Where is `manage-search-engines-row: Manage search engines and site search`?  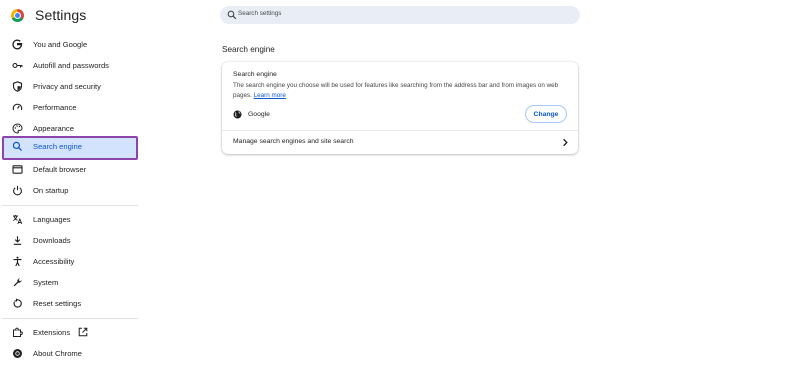
manage-search-engines-row: Manage search engines and site search is located at coordinates (401, 144).